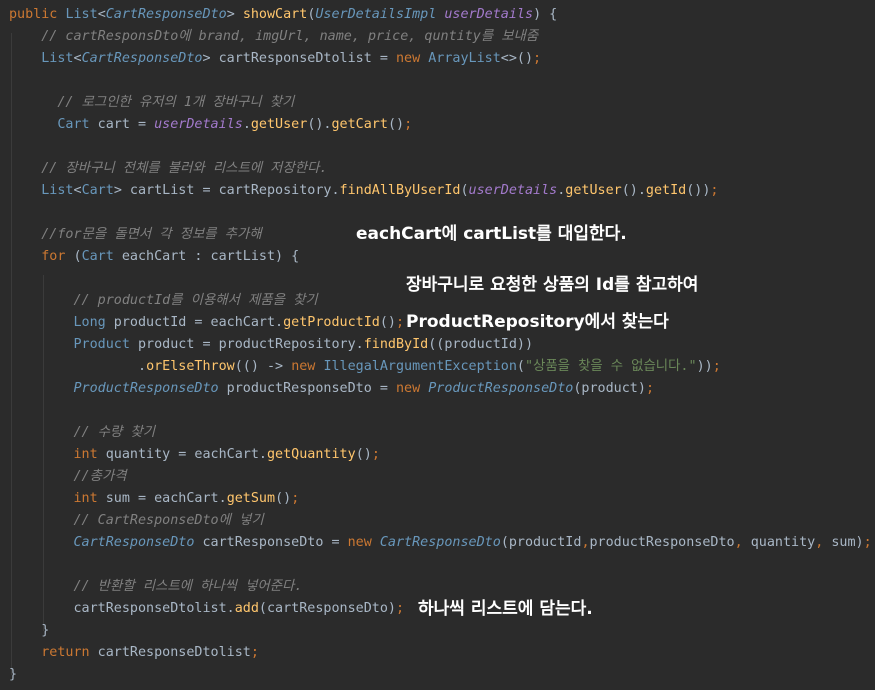 This screenshot has height=690, width=875. I want to click on code-line: // productId를 이용해서 제품을 찾기, so click(163, 301).